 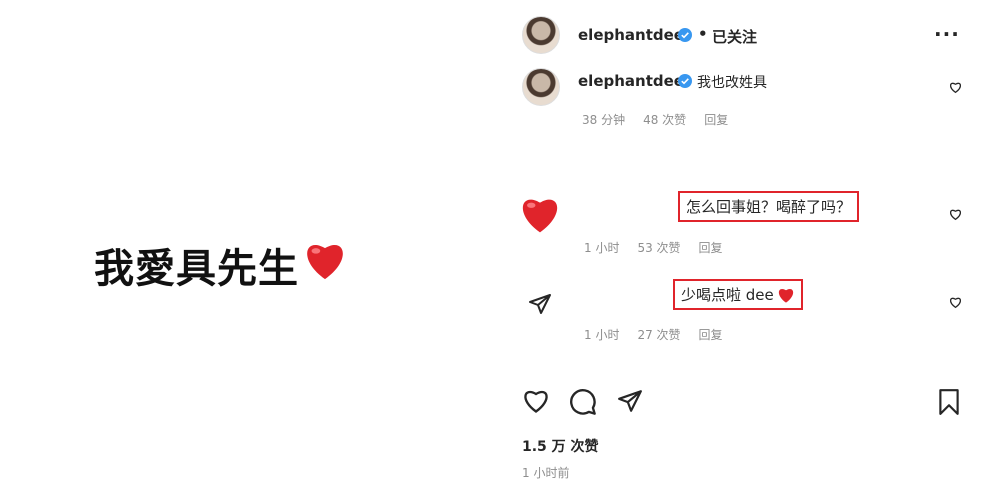 I want to click on comment-likes: 27 次赞, so click(x=658, y=334).